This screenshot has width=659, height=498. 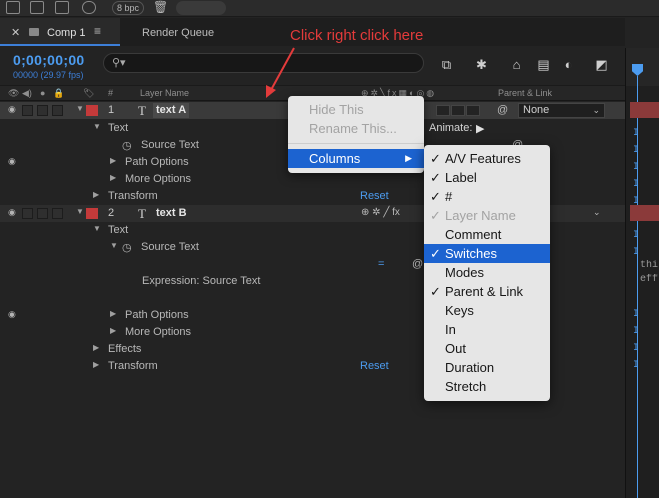 What do you see at coordinates (487, 234) in the screenshot?
I see `submenu-item-comment: Comment` at bounding box center [487, 234].